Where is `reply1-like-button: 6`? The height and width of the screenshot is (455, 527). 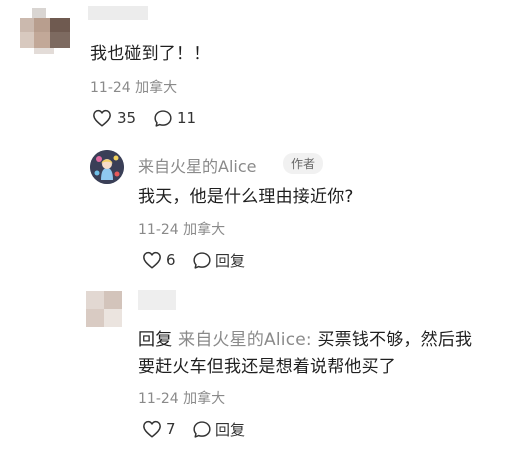 reply1-like-button: 6 is located at coordinates (159, 260).